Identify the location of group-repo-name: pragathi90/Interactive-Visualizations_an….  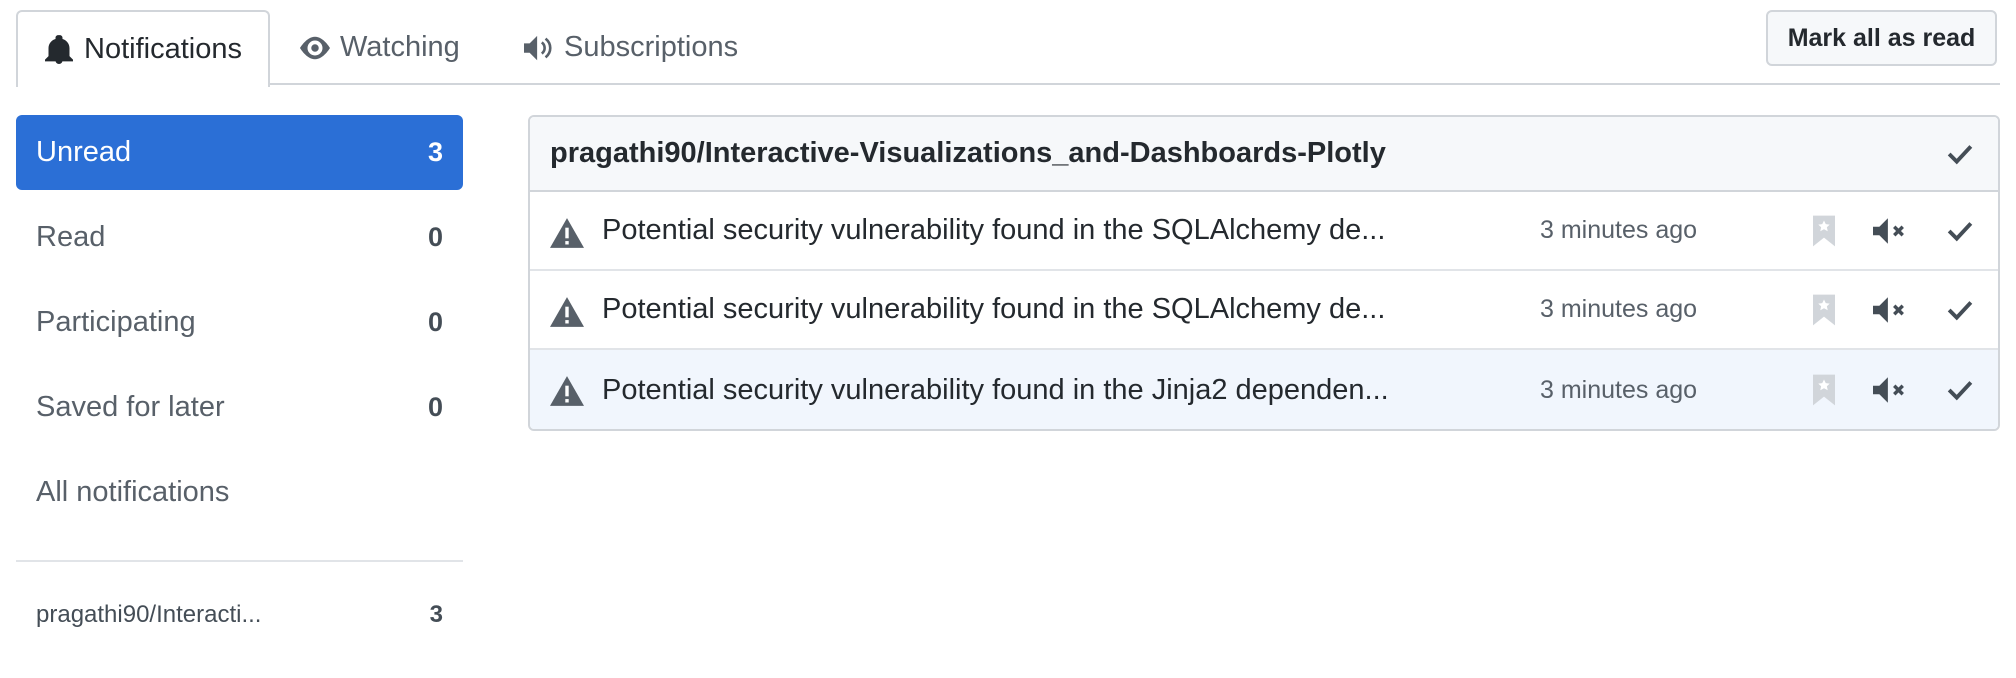
(968, 153).